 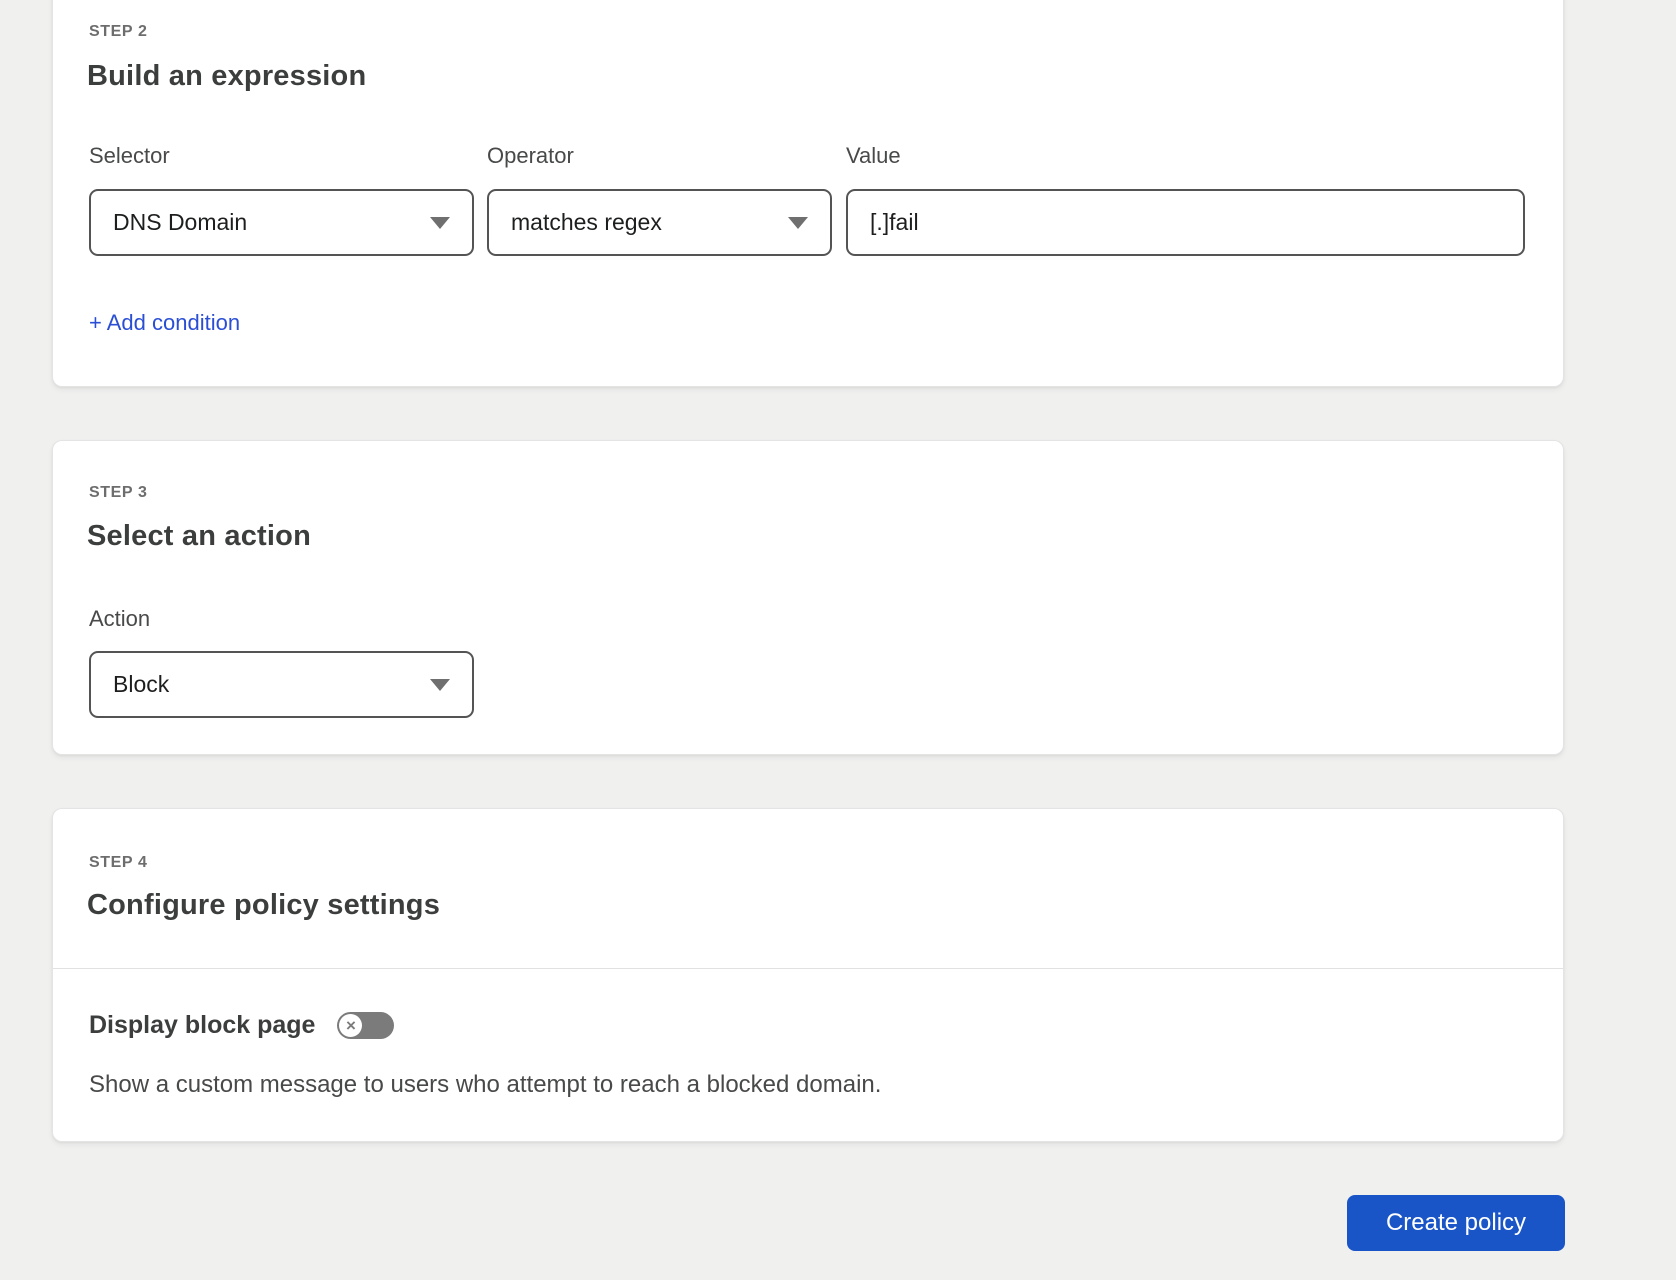 I want to click on step4-title: Configure policy settings, so click(x=264, y=905).